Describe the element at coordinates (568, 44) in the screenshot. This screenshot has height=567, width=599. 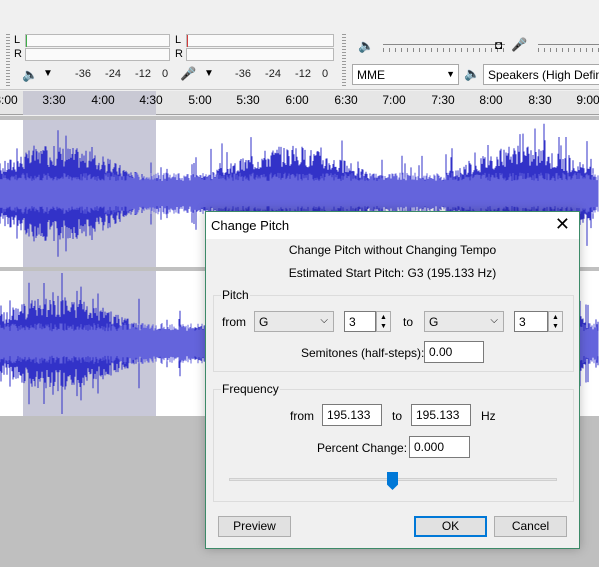
I see `record-volume-slider` at that location.